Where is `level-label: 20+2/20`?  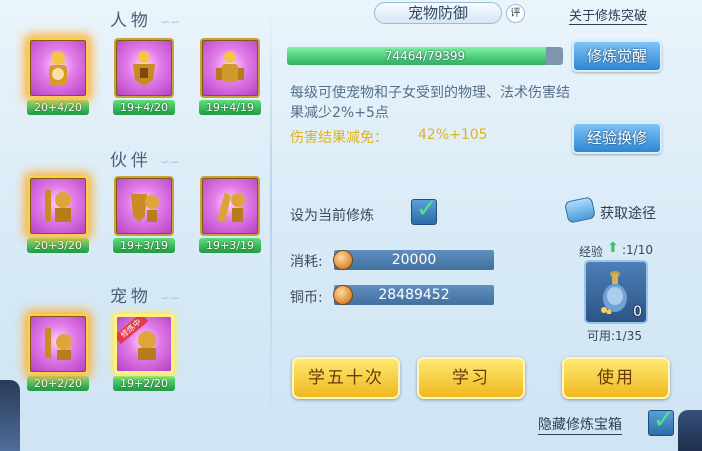
level-label: 20+2/20 is located at coordinates (58, 383).